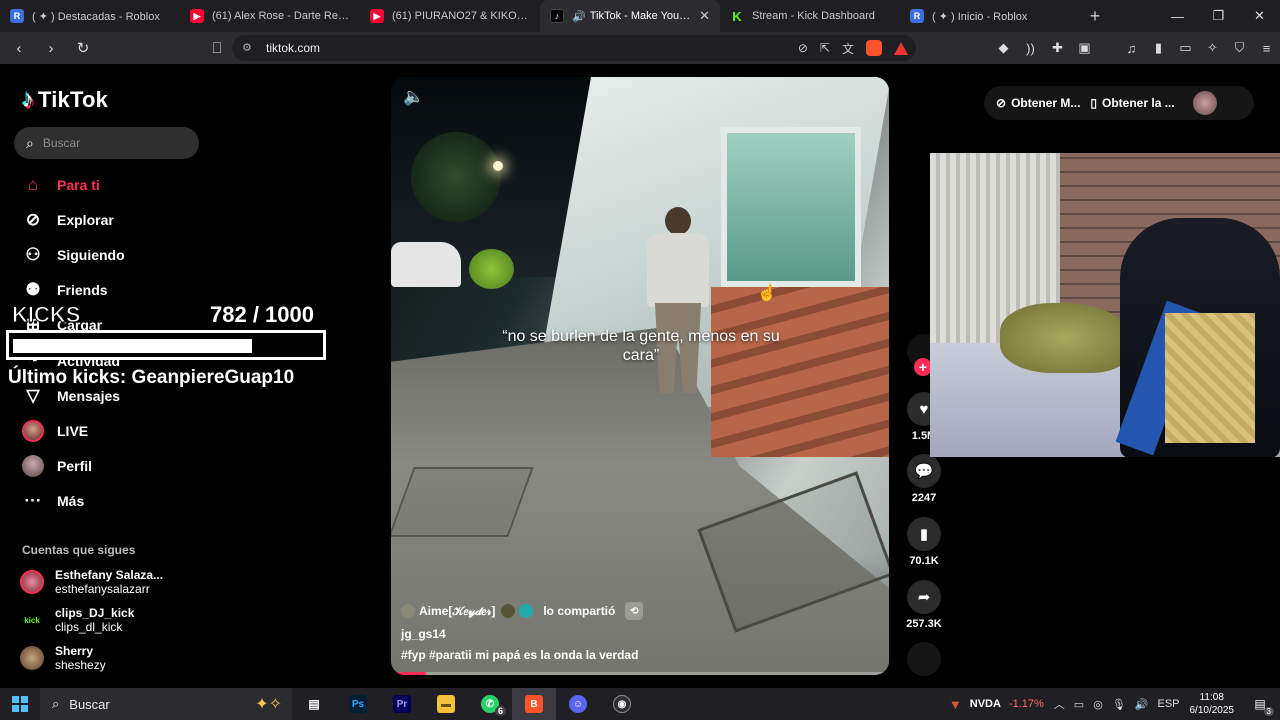 The height and width of the screenshot is (720, 1280). I want to click on minimize-icon: —, so click(1177, 16).